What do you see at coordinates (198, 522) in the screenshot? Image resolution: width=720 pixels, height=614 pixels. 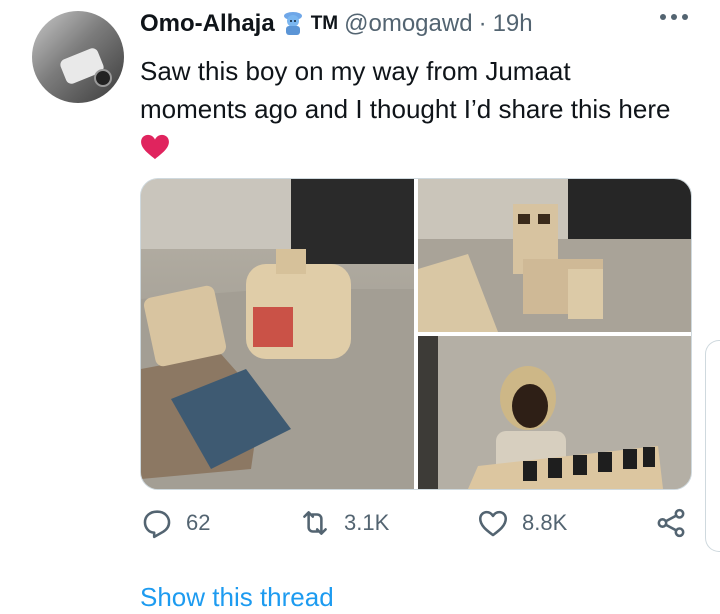 I see `reply-count: 62` at bounding box center [198, 522].